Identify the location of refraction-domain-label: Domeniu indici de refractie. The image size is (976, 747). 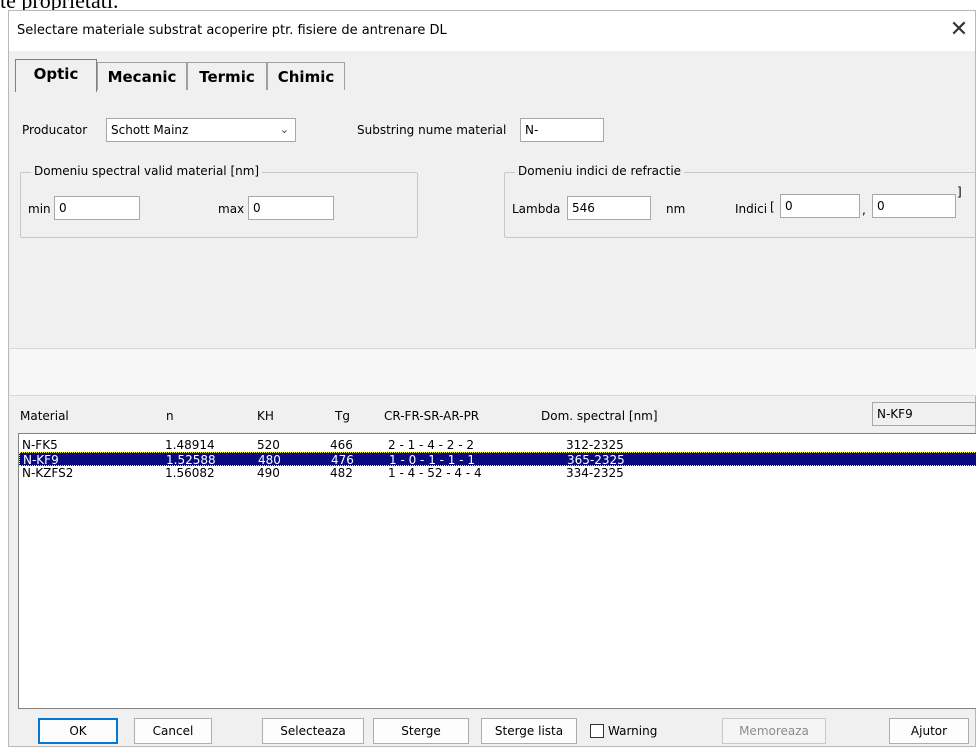
(600, 171).